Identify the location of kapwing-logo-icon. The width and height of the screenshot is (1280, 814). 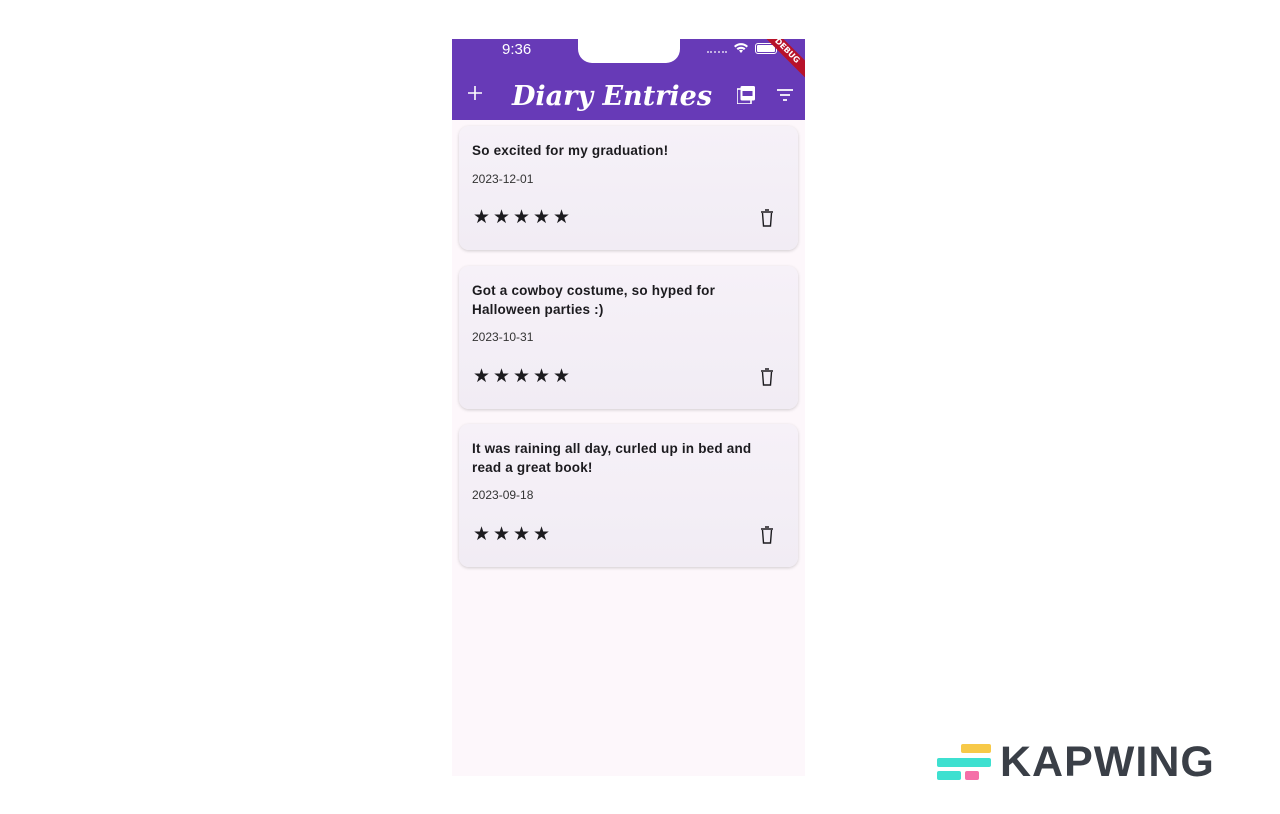
(964, 762).